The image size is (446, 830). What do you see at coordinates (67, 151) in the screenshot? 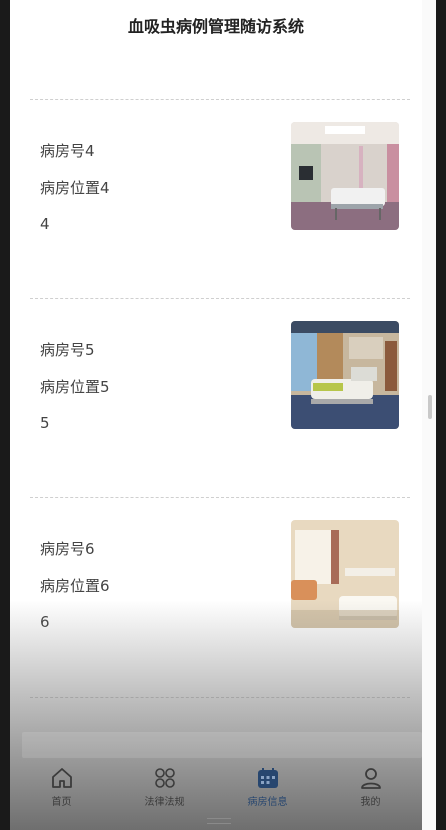
I see `room-name: 病房号4` at bounding box center [67, 151].